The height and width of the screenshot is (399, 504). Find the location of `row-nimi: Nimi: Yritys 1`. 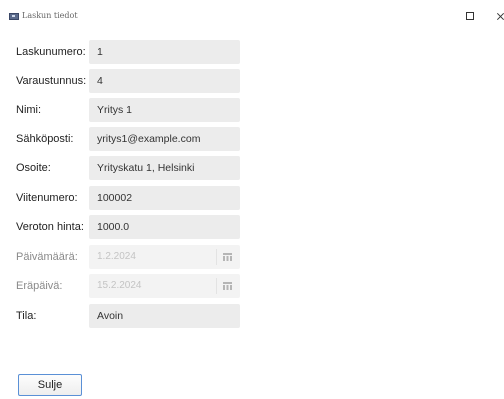

row-nimi: Nimi: Yritys 1 is located at coordinates (252, 110).